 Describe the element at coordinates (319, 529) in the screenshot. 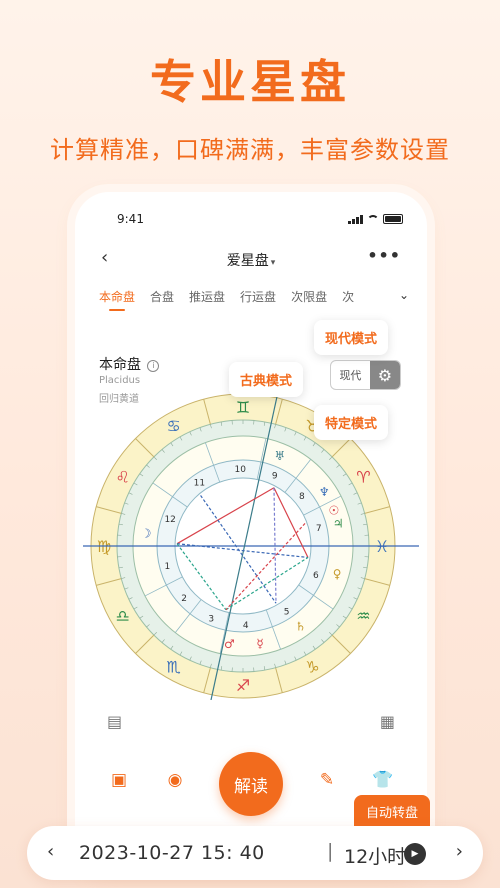

I see `house-number: 7` at that location.